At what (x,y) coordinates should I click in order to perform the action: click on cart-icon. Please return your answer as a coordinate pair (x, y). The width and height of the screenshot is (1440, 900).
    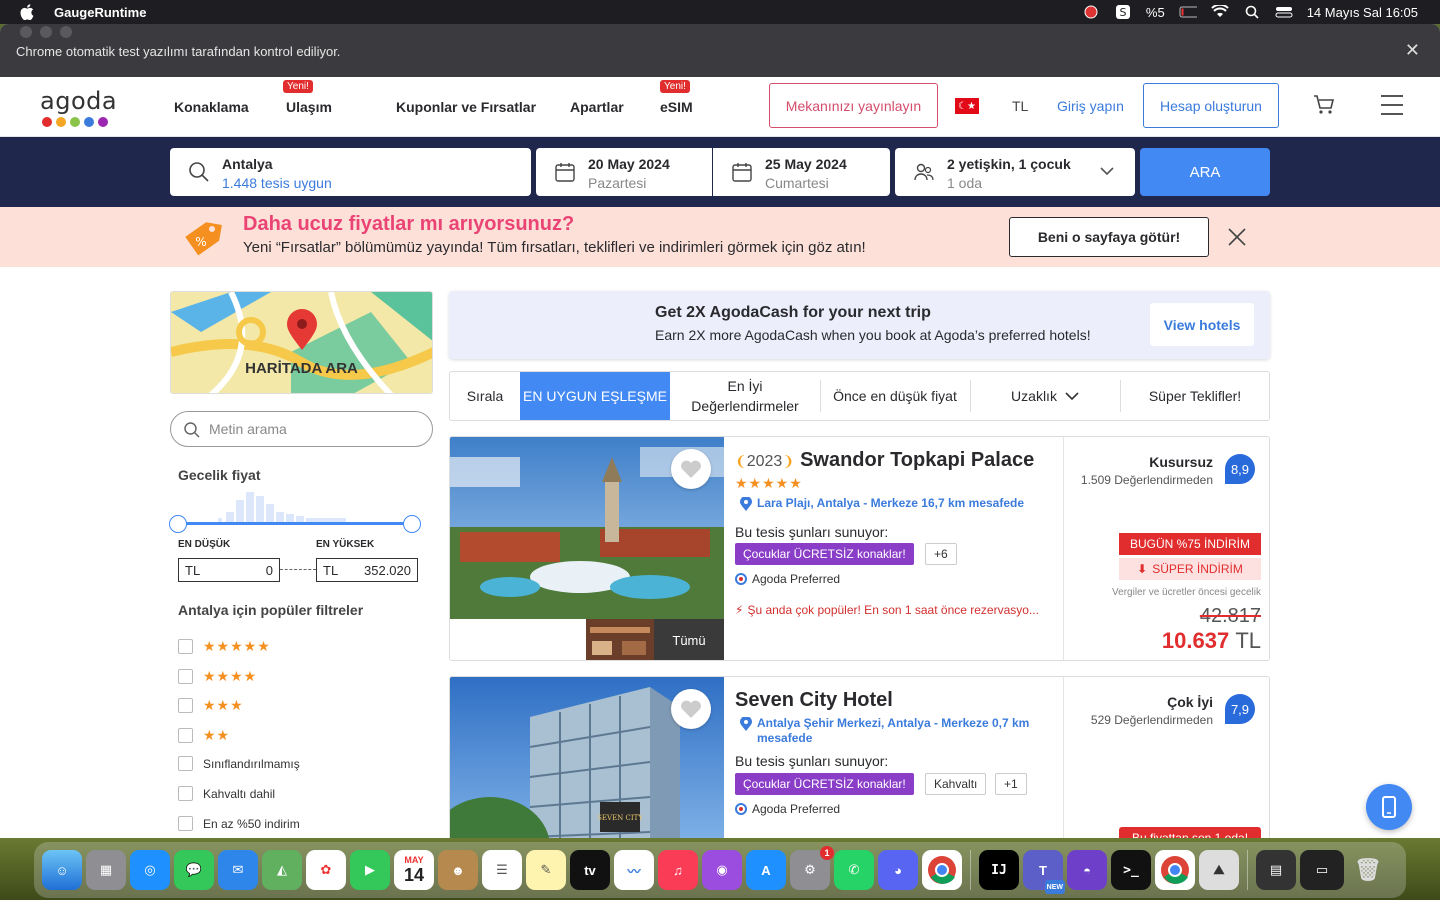
    Looking at the image, I should click on (1324, 105).